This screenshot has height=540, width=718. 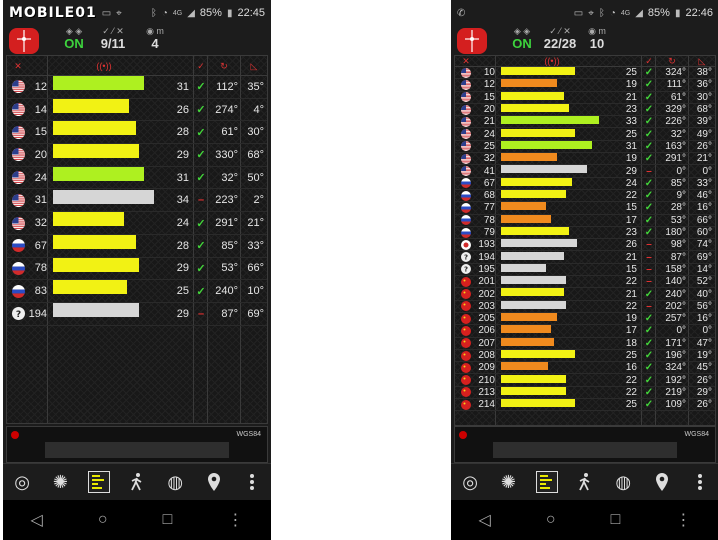 I want to click on satellite-row: 201 22– 140° 52°, so click(x=585, y=282).